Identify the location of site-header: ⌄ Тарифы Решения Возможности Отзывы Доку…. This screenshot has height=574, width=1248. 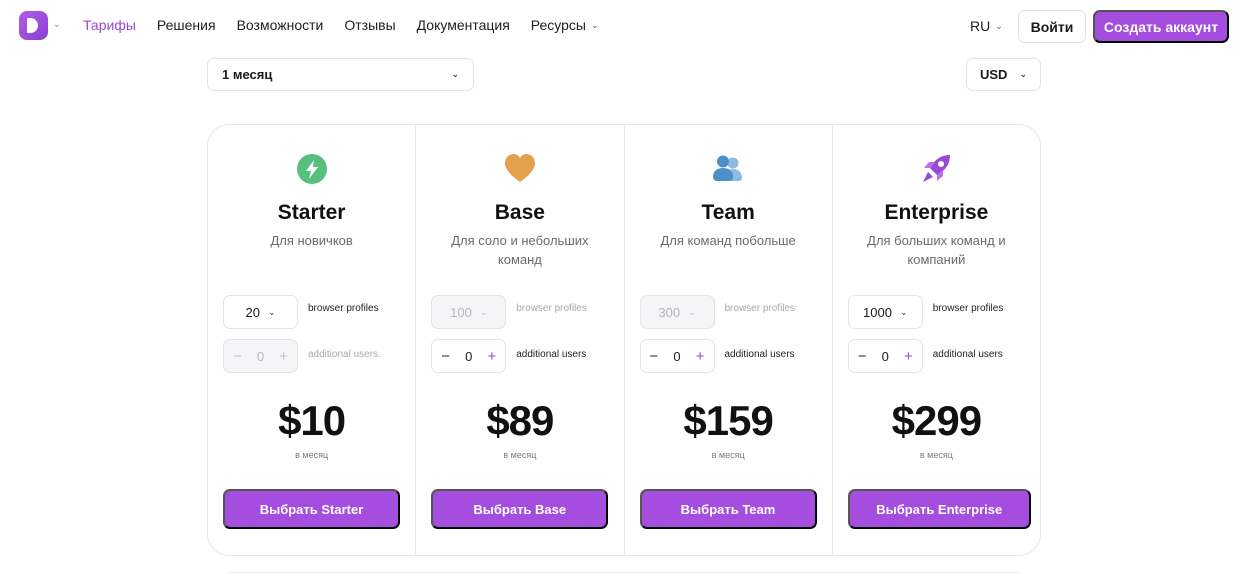
(624, 27).